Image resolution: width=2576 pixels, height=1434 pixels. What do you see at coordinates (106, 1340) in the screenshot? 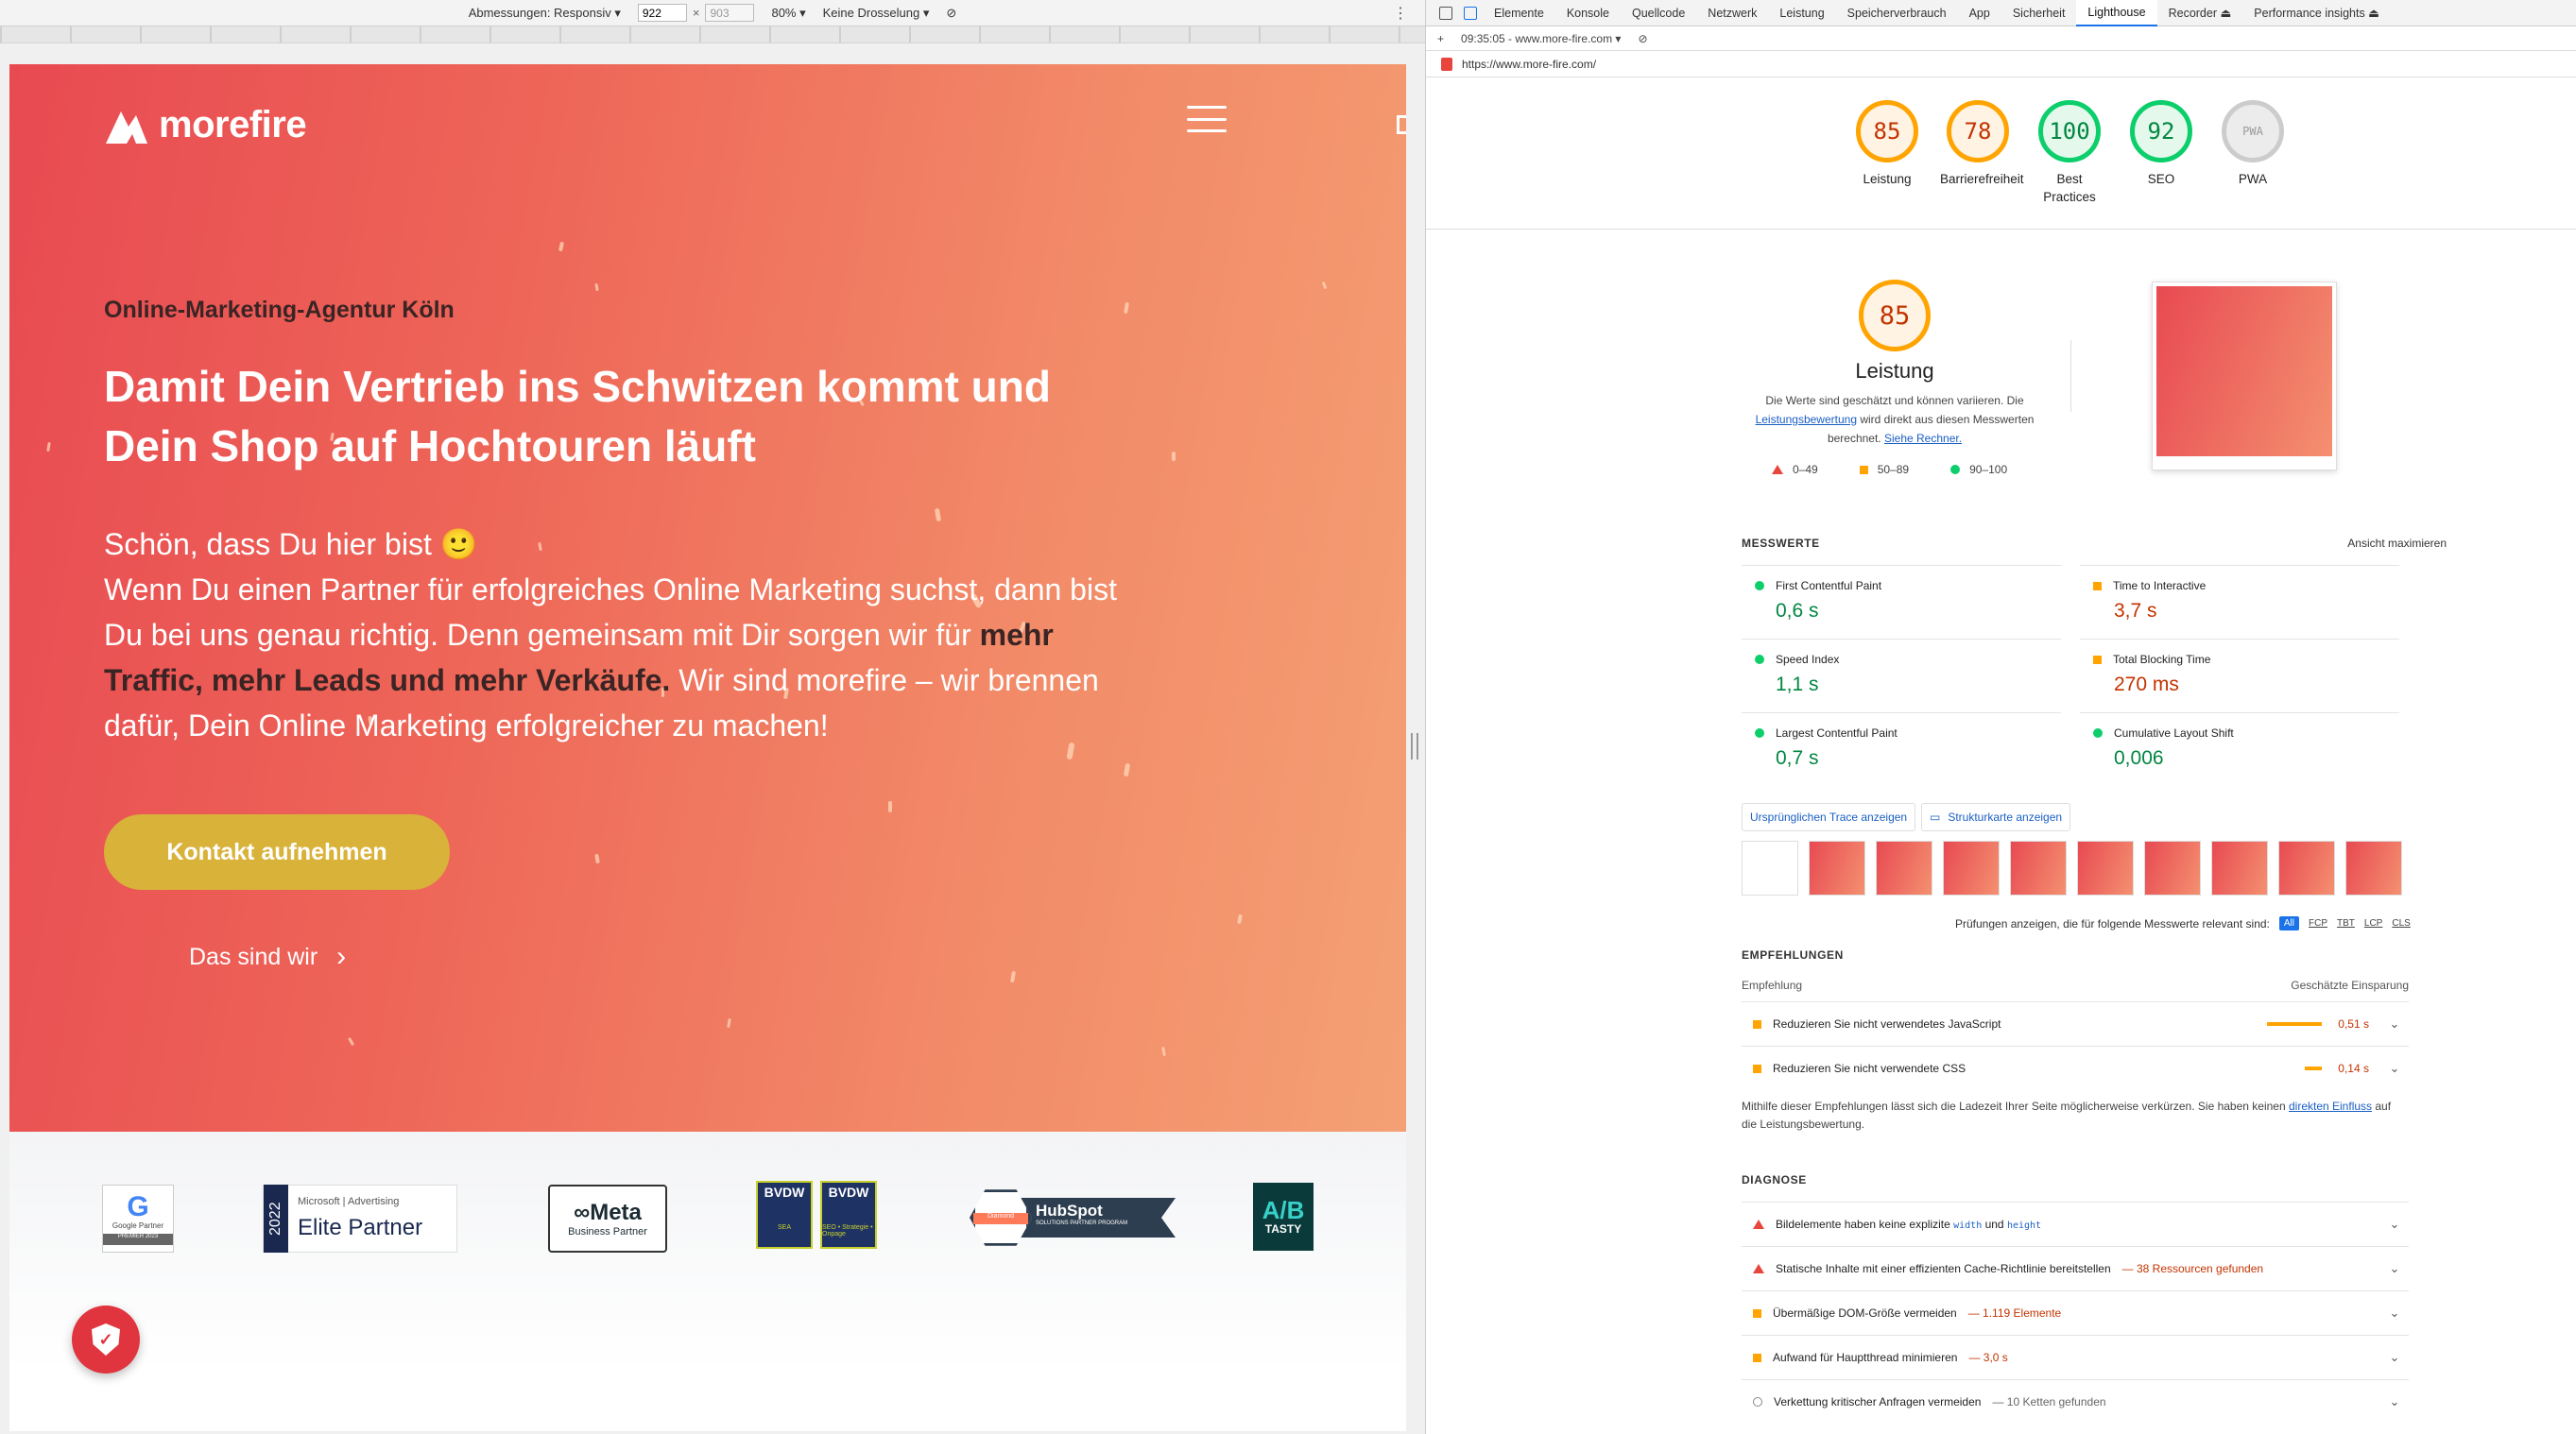
I see `privacy-settings-button: ✓` at bounding box center [106, 1340].